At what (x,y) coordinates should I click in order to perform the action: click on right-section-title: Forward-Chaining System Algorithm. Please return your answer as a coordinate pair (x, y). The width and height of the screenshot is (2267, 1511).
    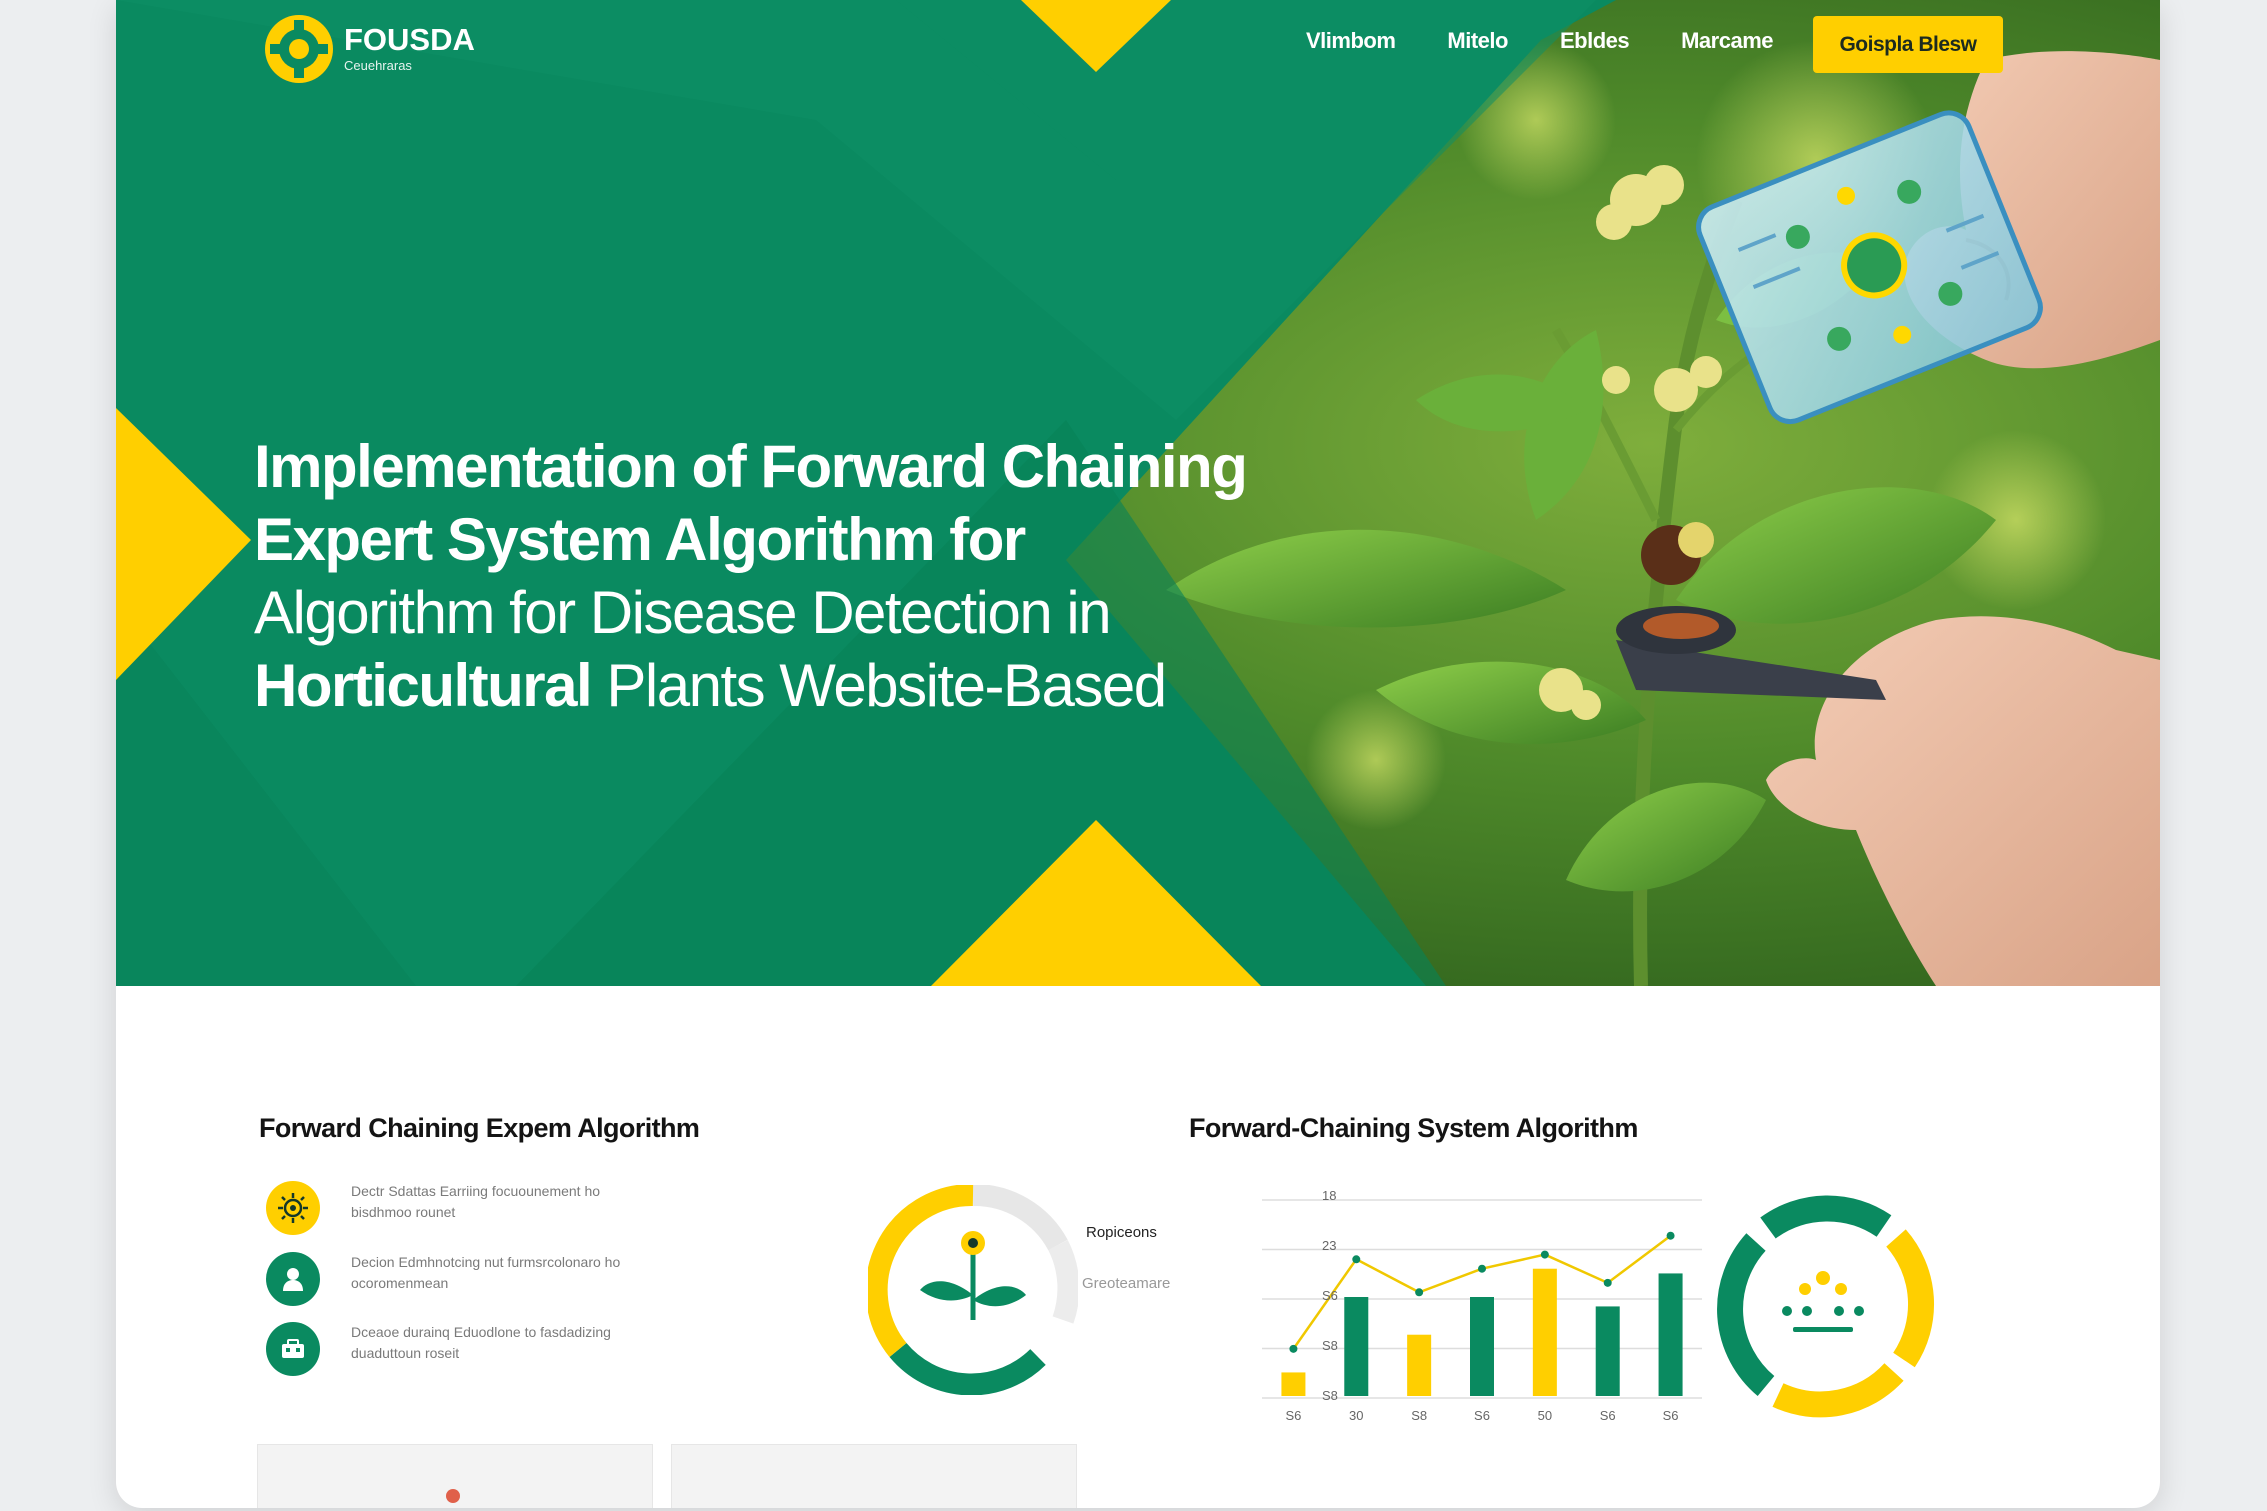
    Looking at the image, I should click on (1413, 1128).